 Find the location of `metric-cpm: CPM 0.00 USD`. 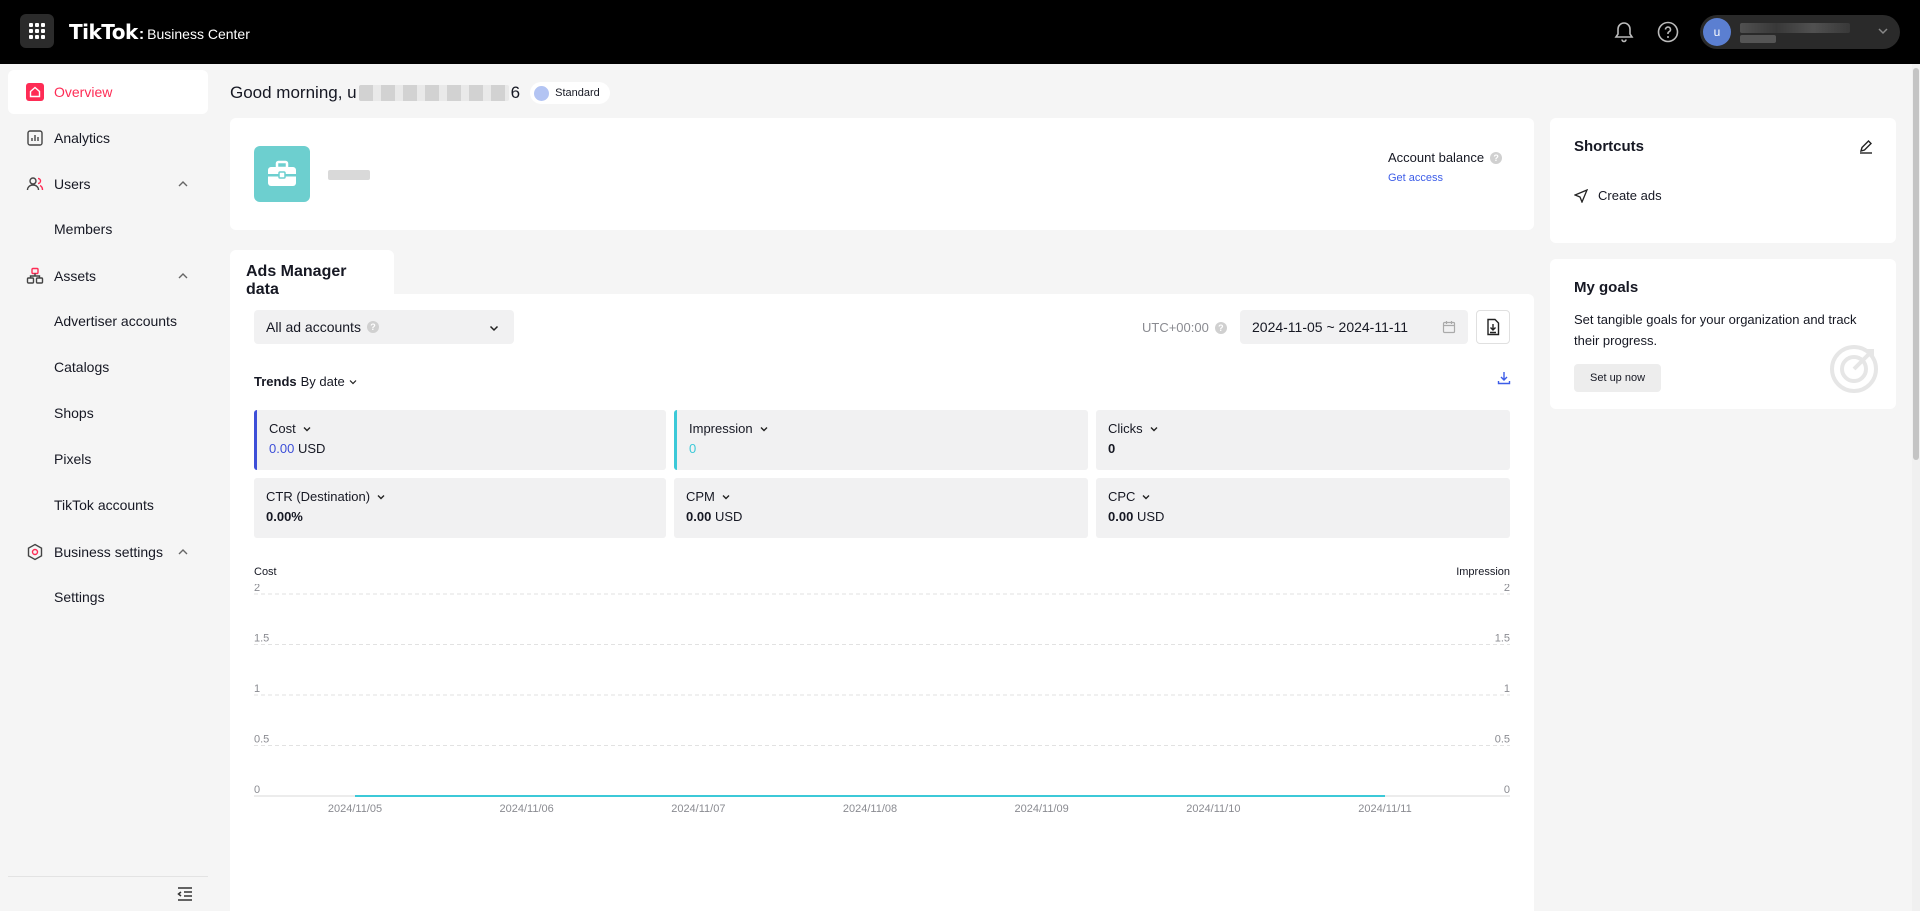

metric-cpm: CPM 0.00 USD is located at coordinates (881, 508).